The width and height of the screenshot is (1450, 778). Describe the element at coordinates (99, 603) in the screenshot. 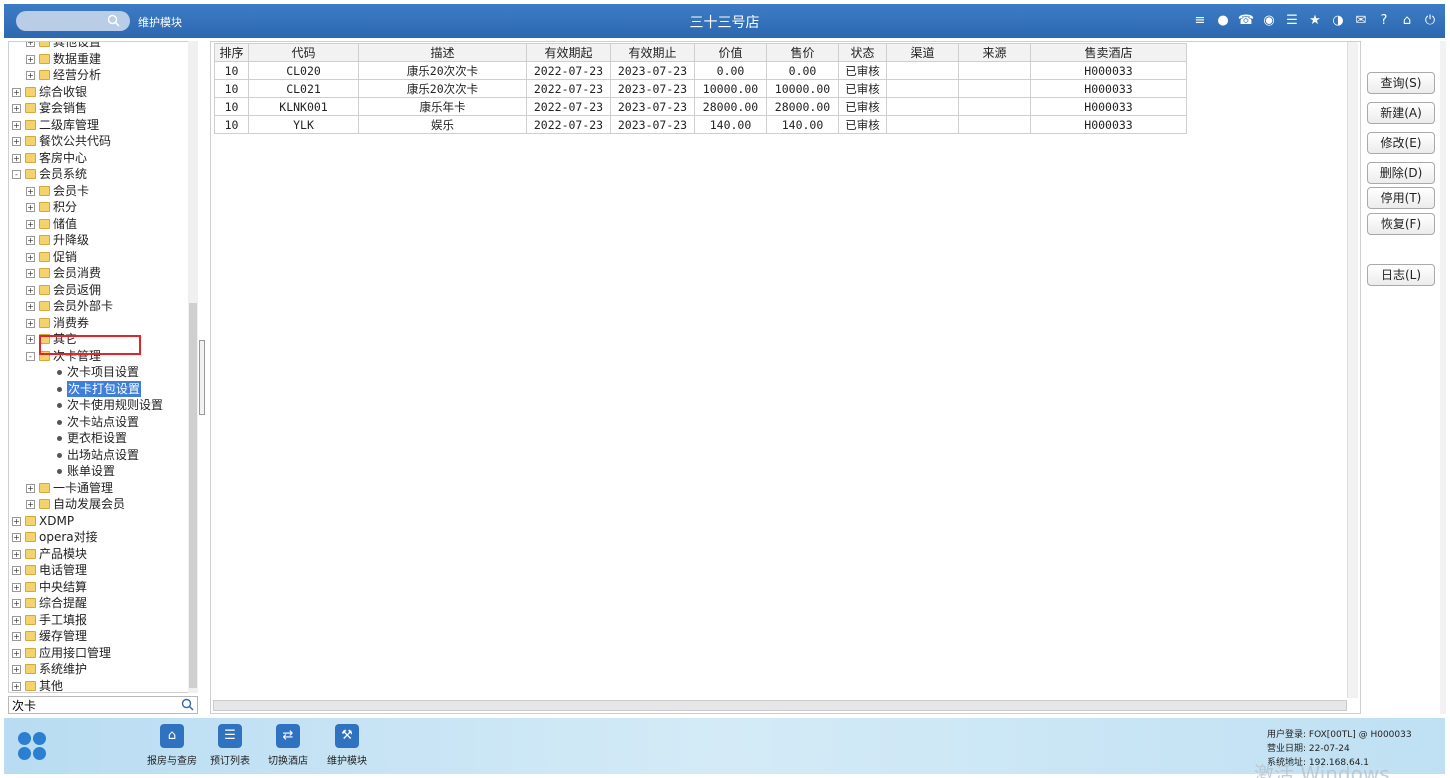

I see `tree-item: + 综合提醒` at that location.